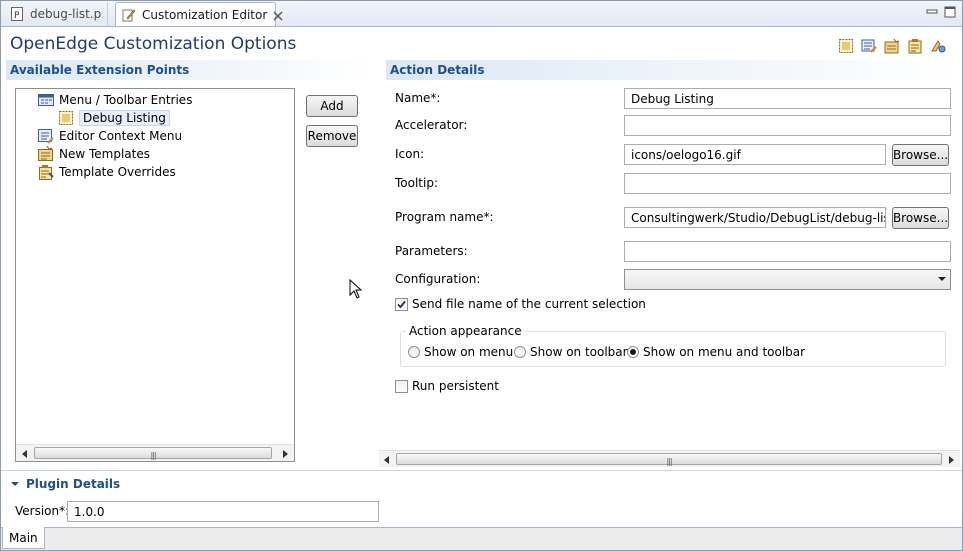 The width and height of the screenshot is (963, 551). I want to click on svg-text: P, so click(17, 16).